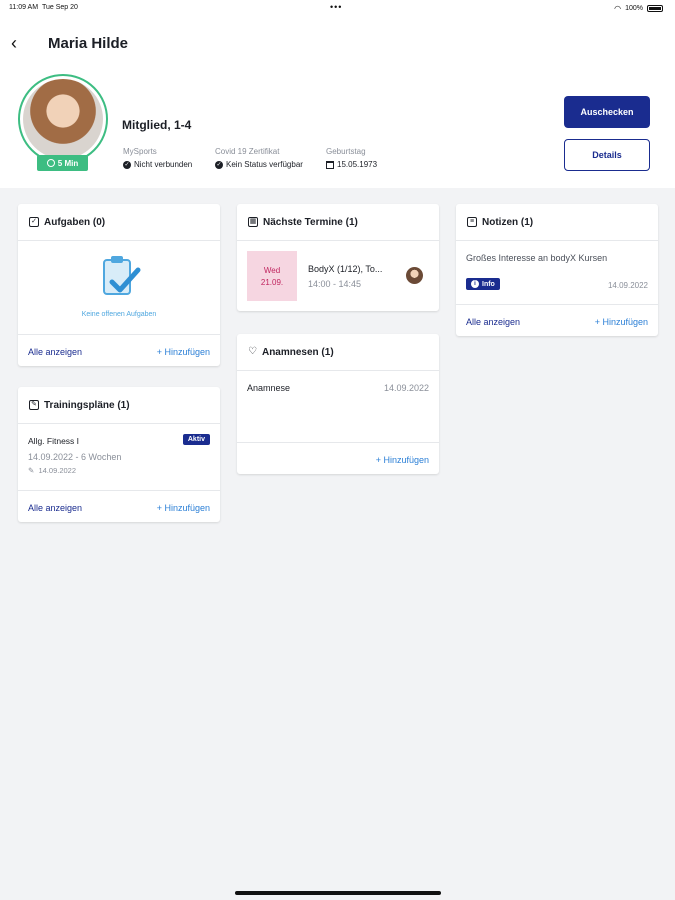 The image size is (675, 900). What do you see at coordinates (655, 8) in the screenshot?
I see `battery-icon` at bounding box center [655, 8].